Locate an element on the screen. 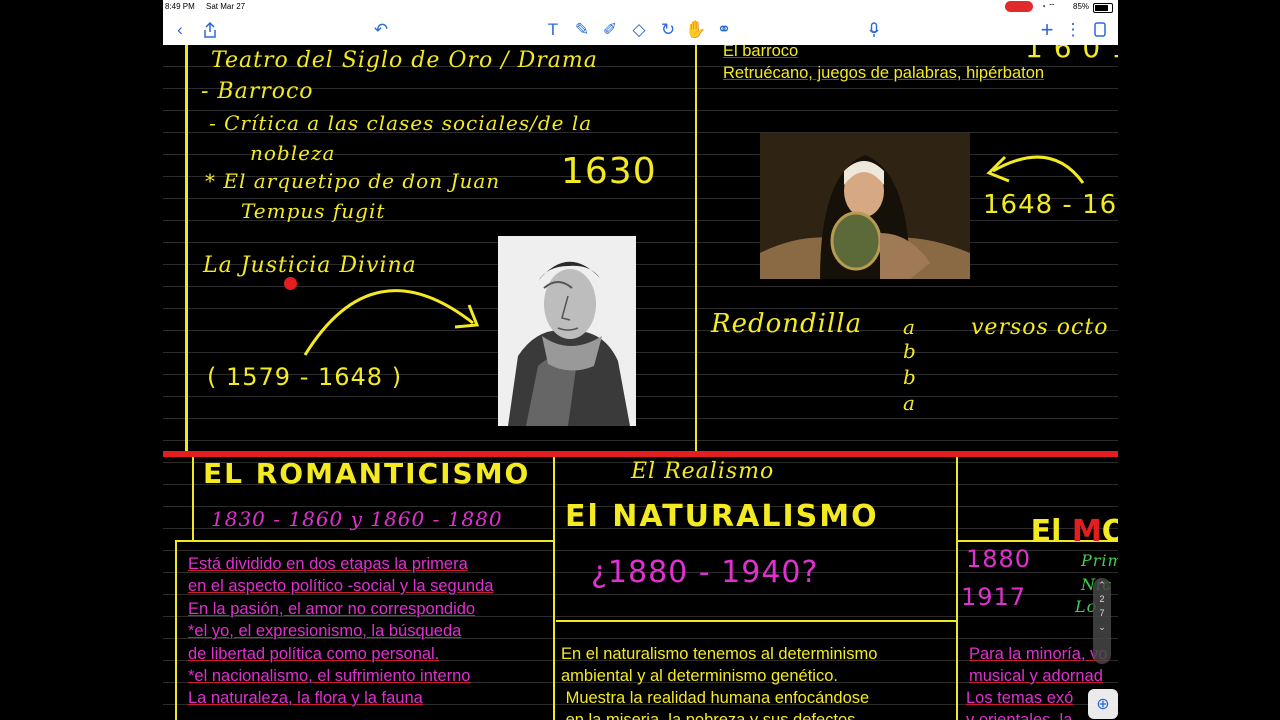 The image size is (1280, 720). screen-recording-icon is located at coordinates (1019, 6).